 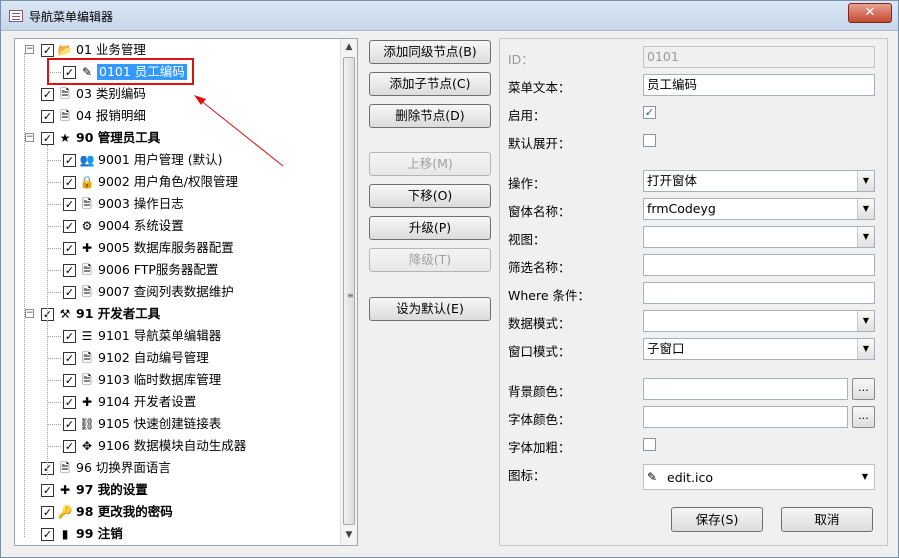 I want to click on font-color-label: 字体颜色：, so click(x=539, y=419).